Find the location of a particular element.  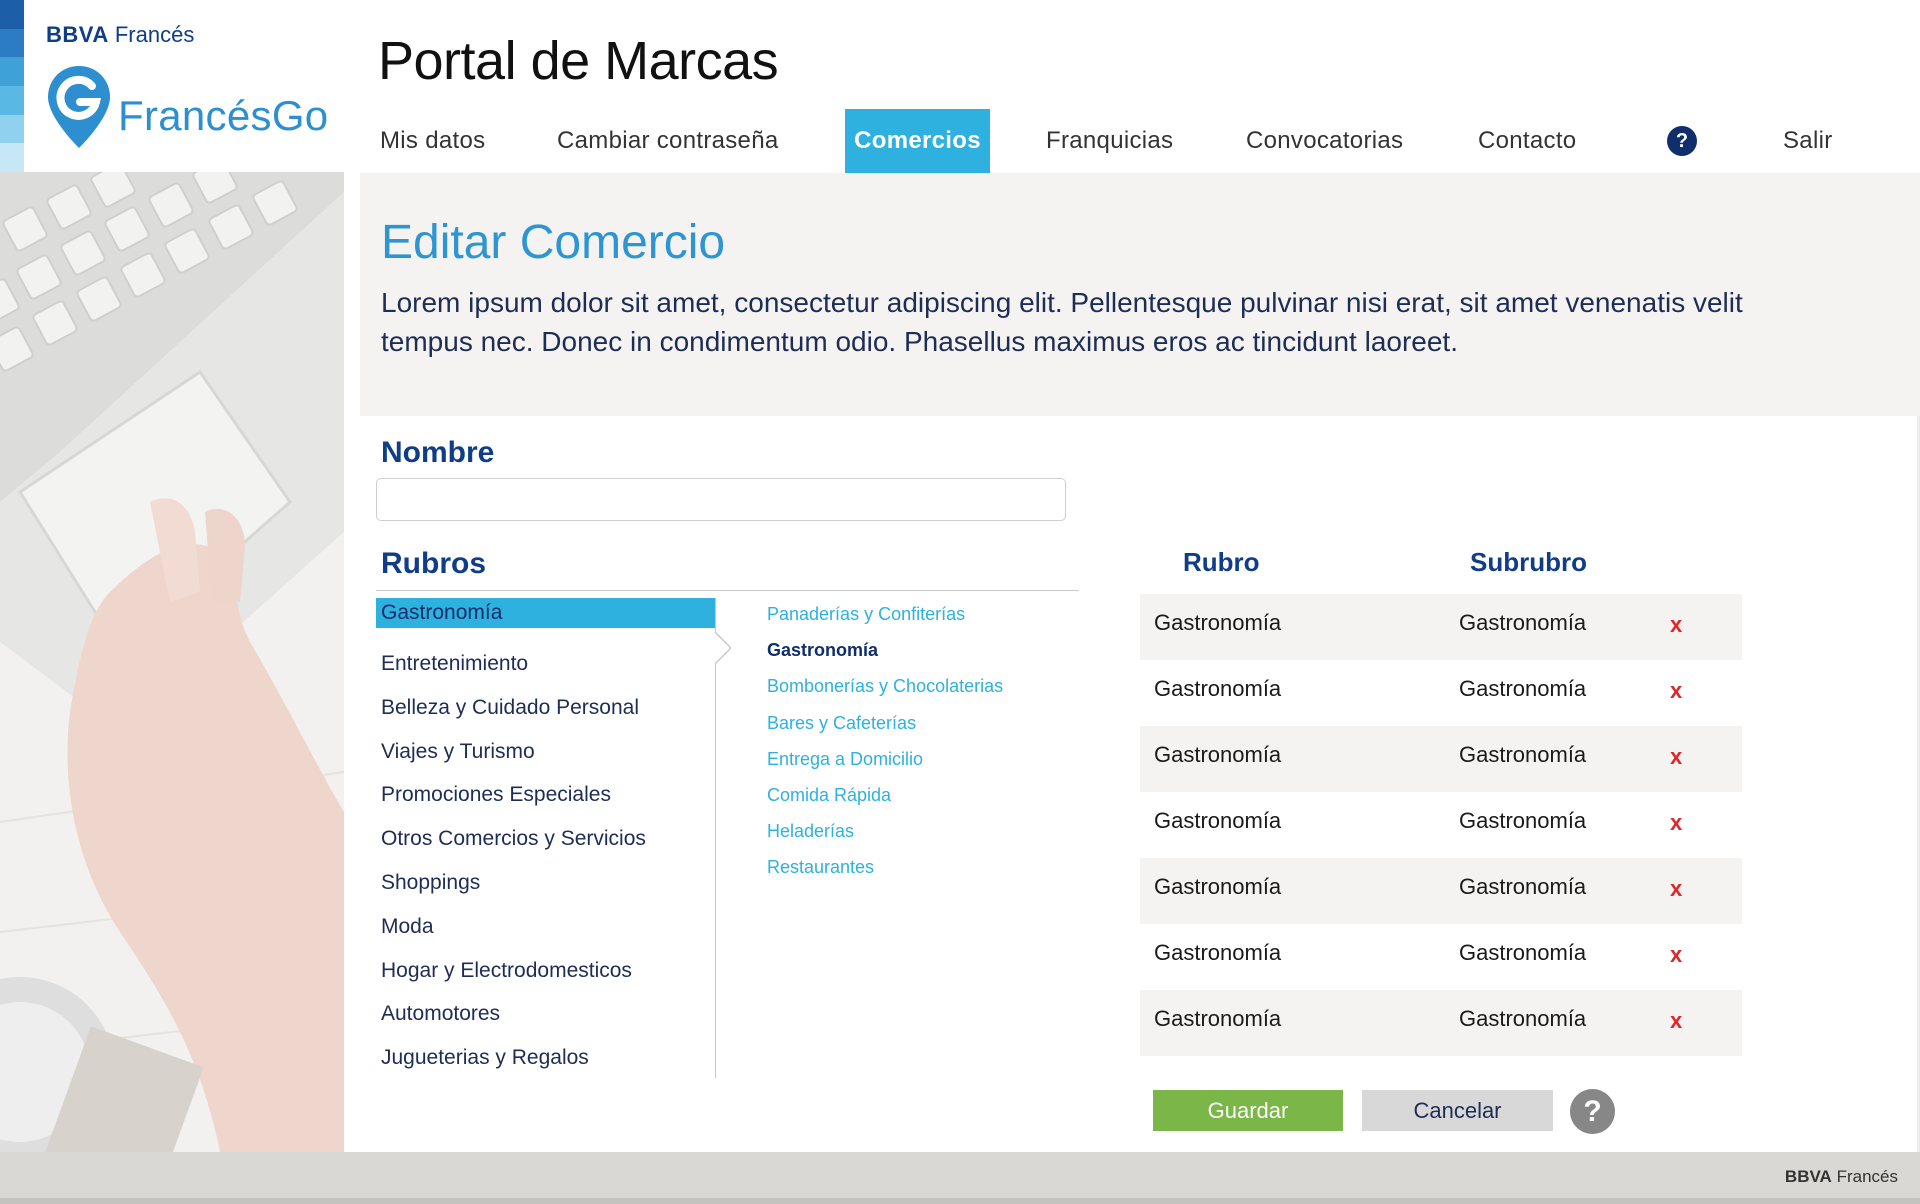

category-item: Otros Comercios y Servicios is located at coordinates (546, 839).